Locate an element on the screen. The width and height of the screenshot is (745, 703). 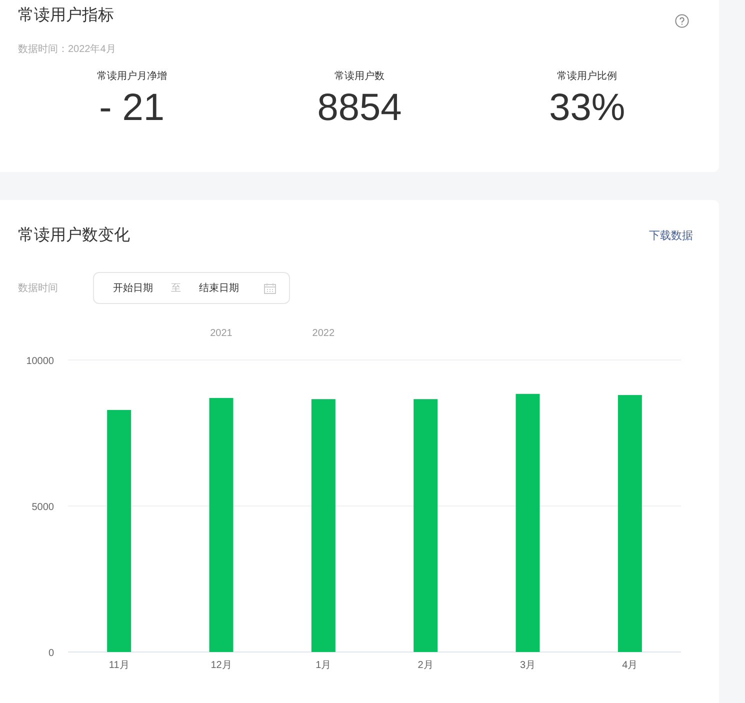
x-tick-label: 12月 is located at coordinates (221, 665).